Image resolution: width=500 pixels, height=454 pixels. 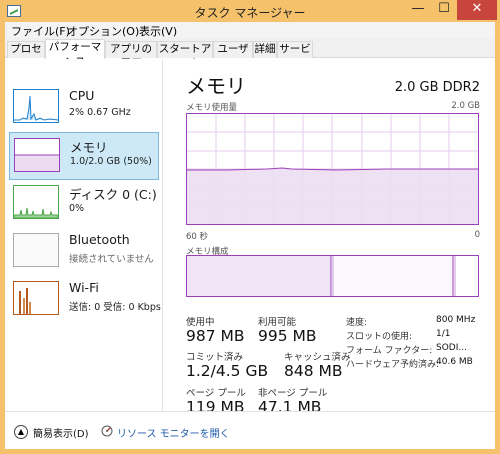 I want to click on memory-usage-chart, so click(x=332, y=169).